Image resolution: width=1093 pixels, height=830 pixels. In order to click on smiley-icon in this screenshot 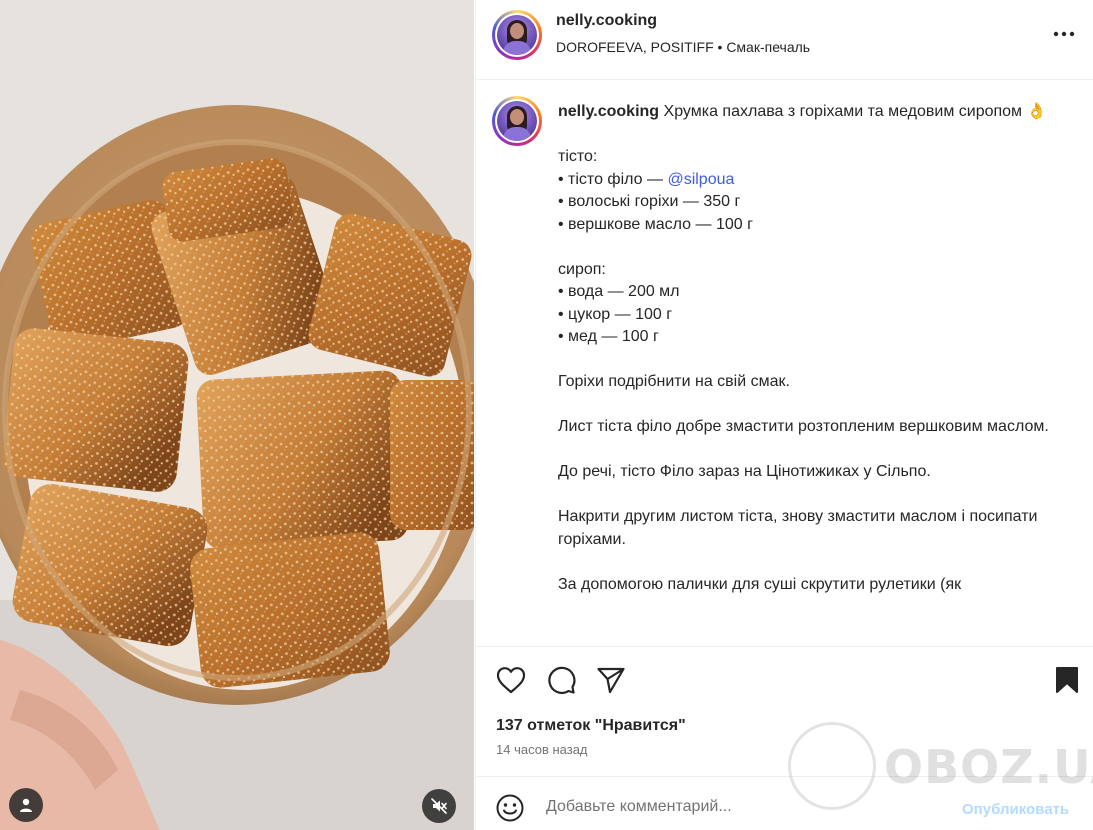, I will do `click(510, 808)`.